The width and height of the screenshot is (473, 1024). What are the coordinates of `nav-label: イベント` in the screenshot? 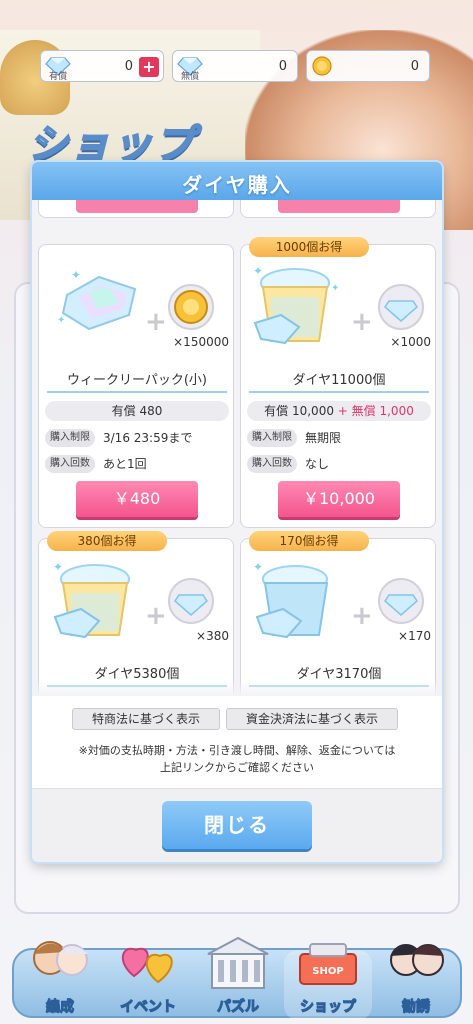 It's located at (148, 1007).